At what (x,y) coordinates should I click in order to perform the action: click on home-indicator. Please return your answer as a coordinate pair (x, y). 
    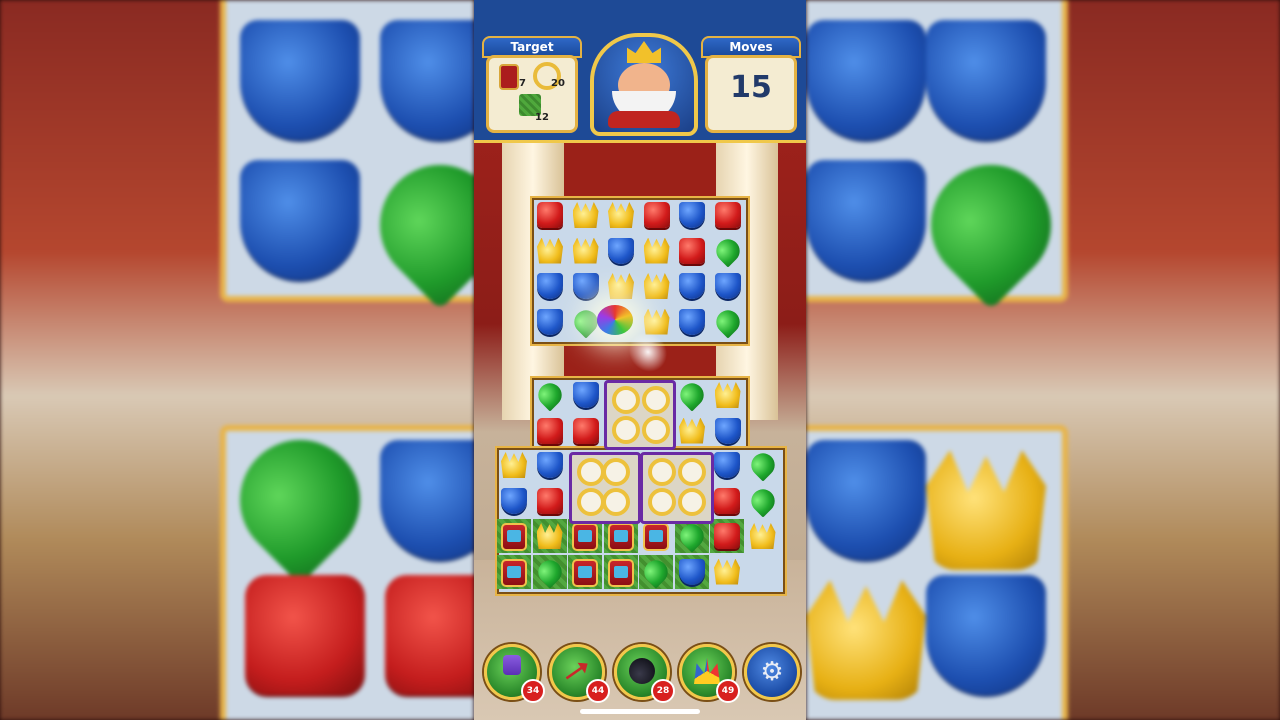
    Looking at the image, I should click on (640, 711).